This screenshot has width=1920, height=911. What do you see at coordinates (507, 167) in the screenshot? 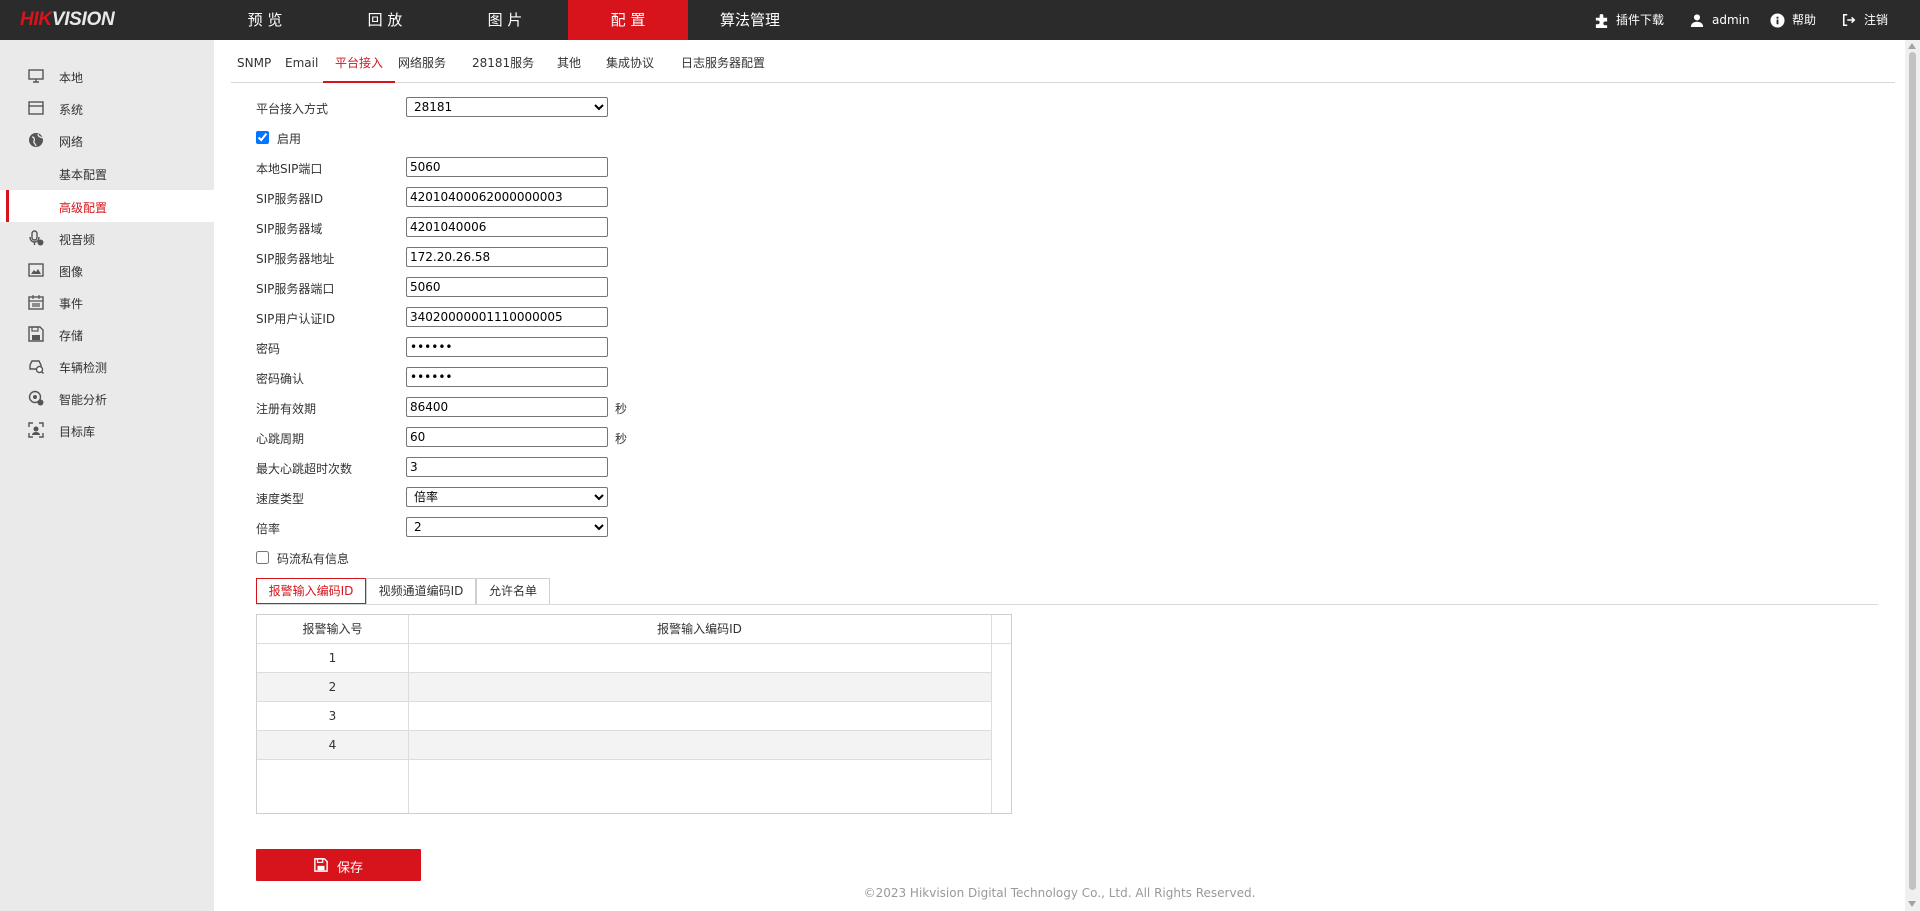
I see `local-sip-port-input` at bounding box center [507, 167].